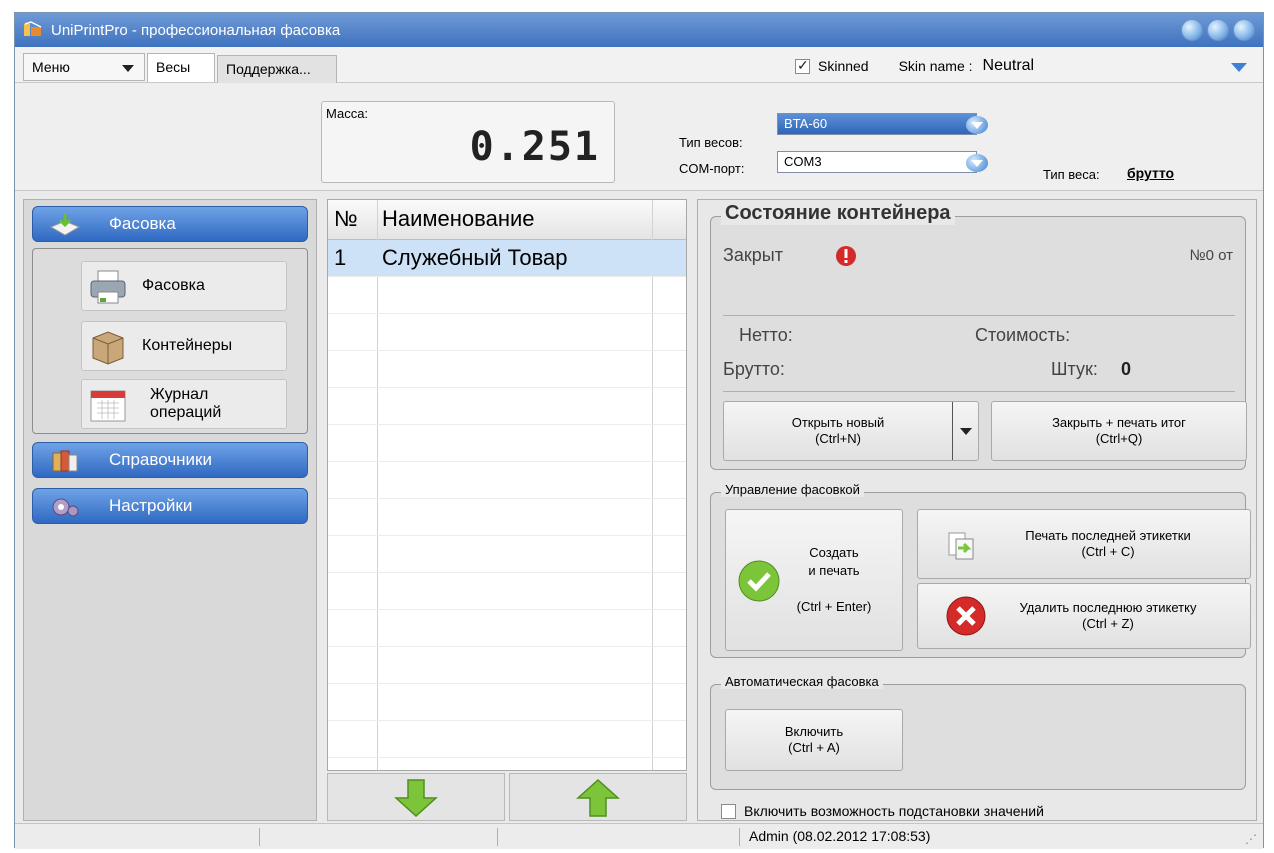 The width and height of the screenshot is (1274, 853). Describe the element at coordinates (458, 219) in the screenshot. I see `column-header-name: Наименование` at that location.